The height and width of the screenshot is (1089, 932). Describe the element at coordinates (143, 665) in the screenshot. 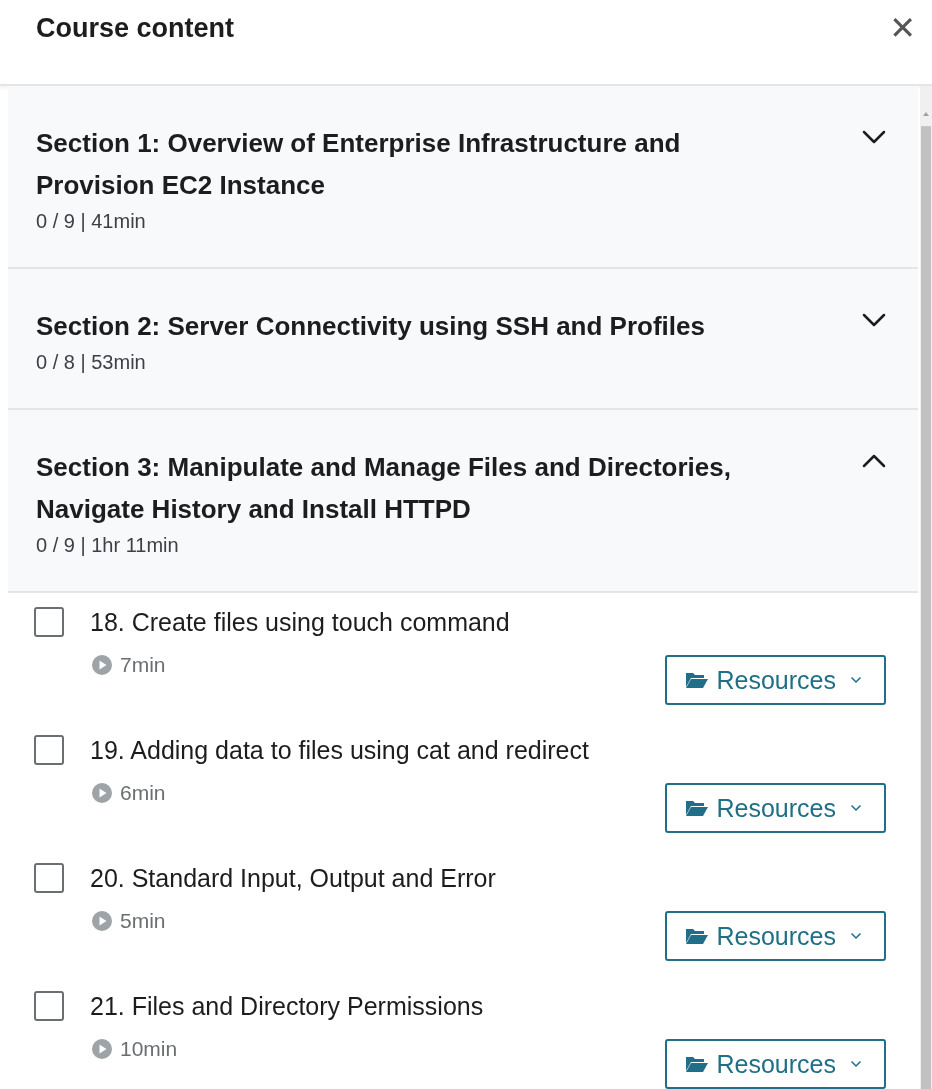

I see `lecture-duration: 7min` at that location.